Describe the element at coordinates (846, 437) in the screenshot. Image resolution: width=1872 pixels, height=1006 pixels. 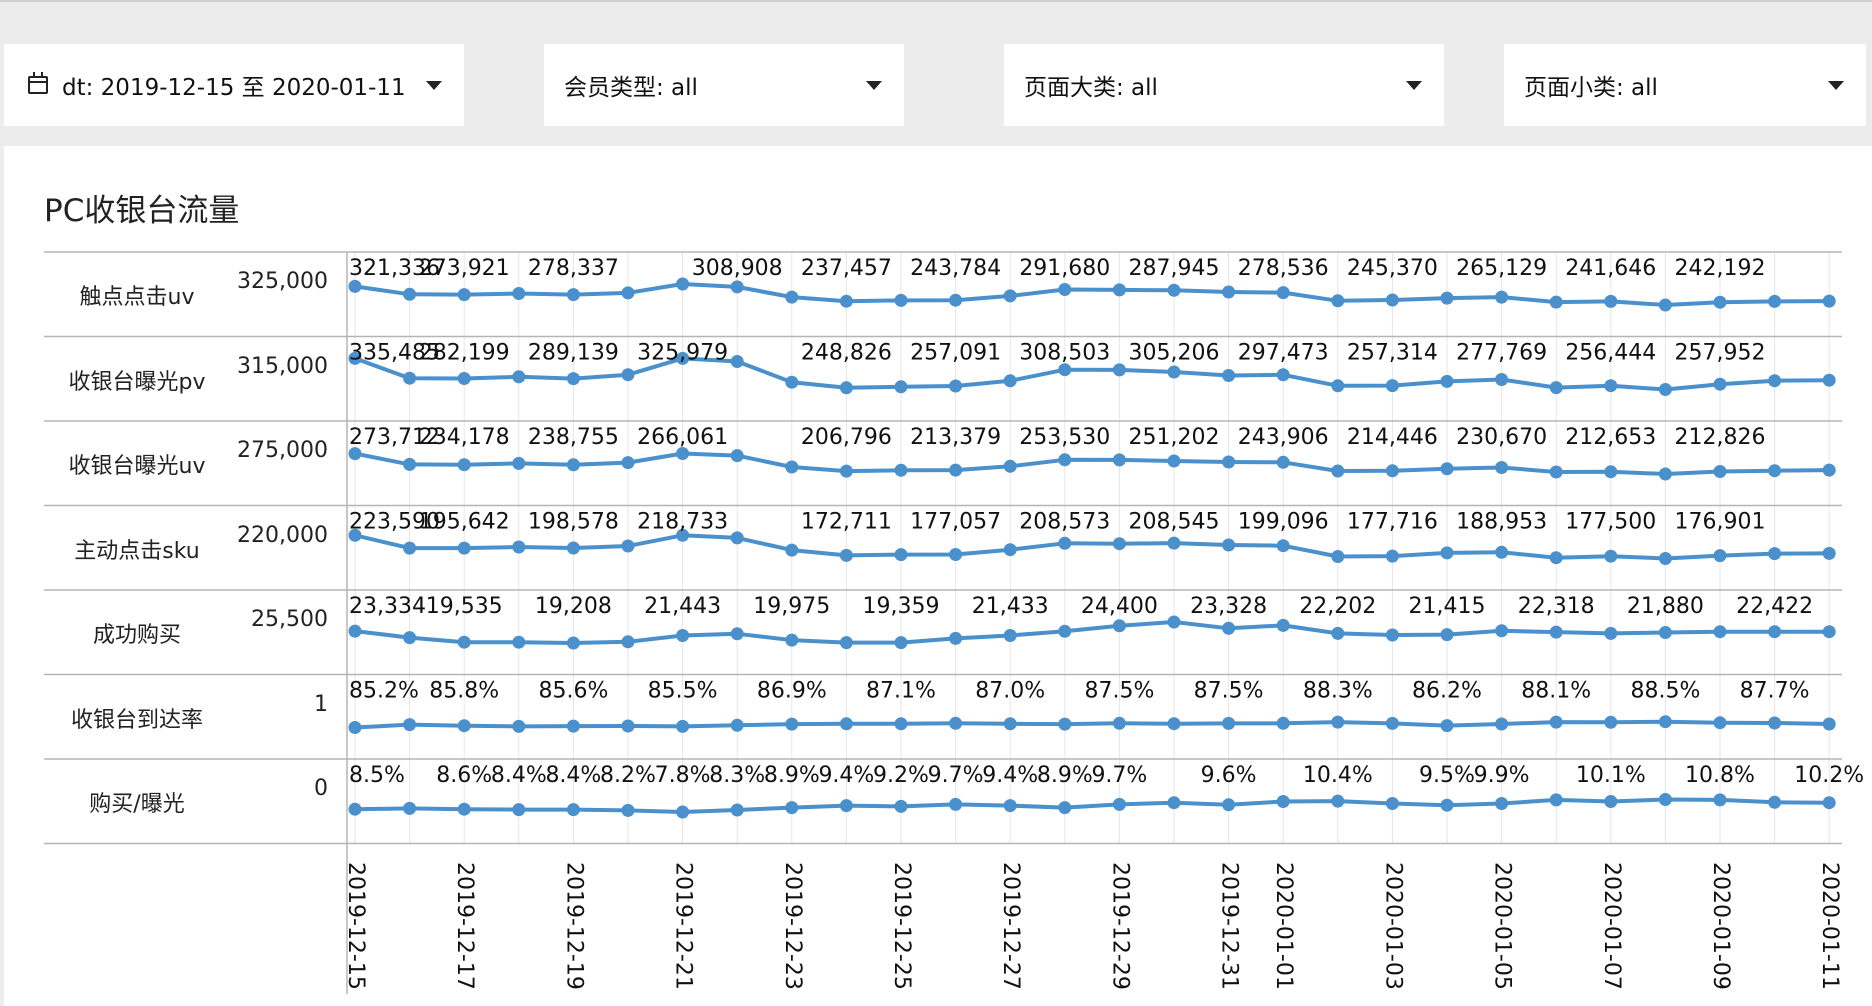
I see `data-label: 206,796` at that location.